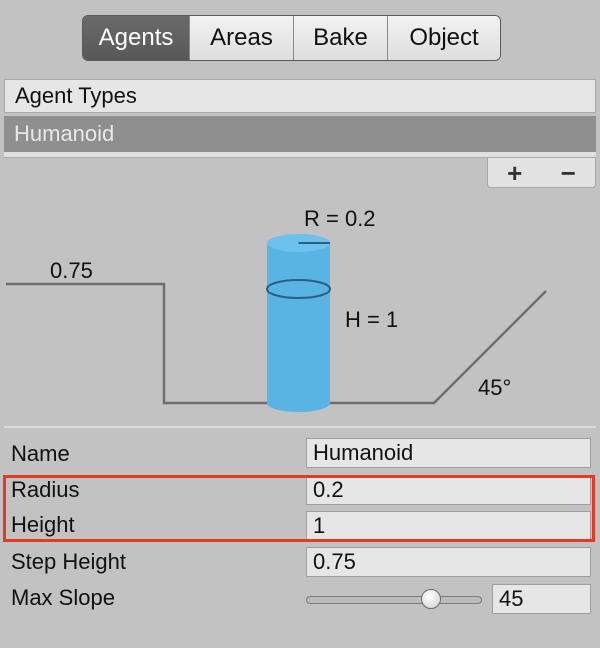  Describe the element at coordinates (448, 526) in the screenshot. I see `height-field: 1` at that location.